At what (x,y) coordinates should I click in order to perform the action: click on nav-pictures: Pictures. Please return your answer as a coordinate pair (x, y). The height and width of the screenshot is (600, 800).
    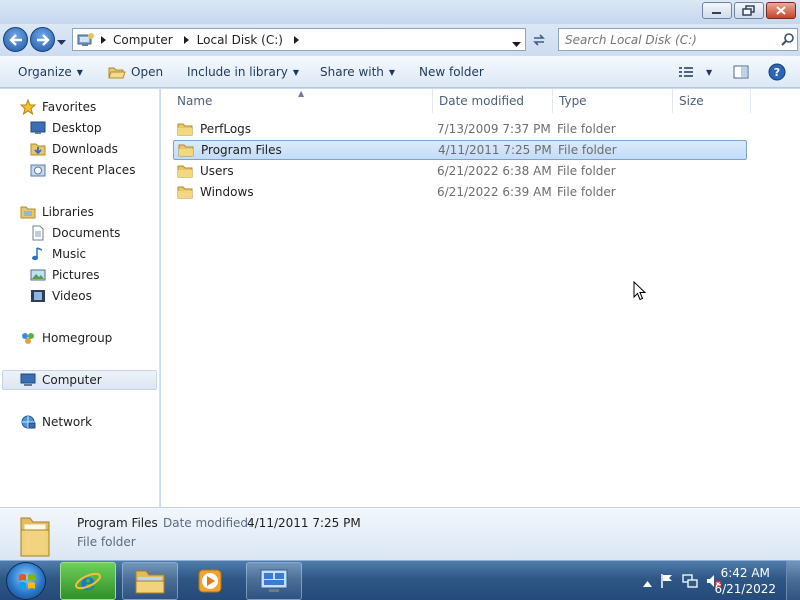
    Looking at the image, I should click on (65, 275).